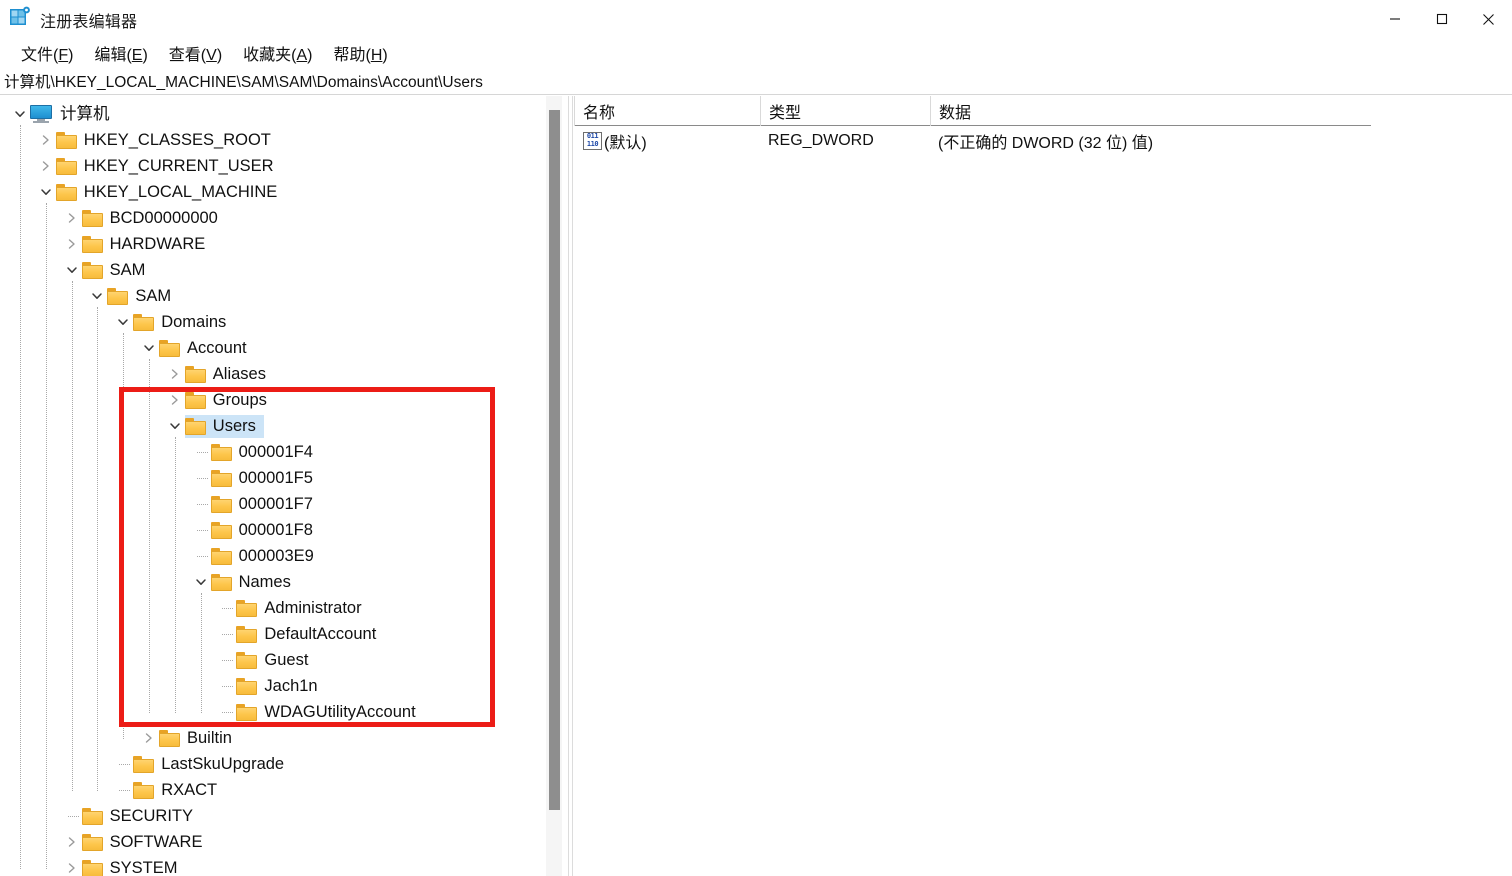 The image size is (1512, 876). I want to click on maximize-button, so click(1441, 19).